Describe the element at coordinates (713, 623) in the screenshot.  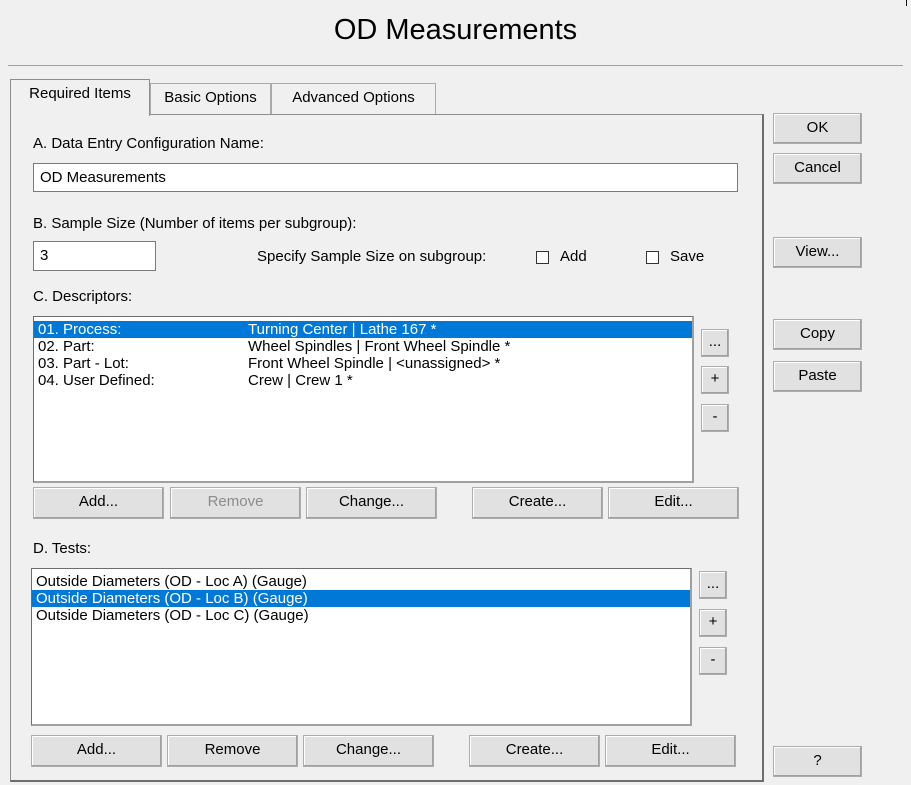
I see `tests-plus-button: +` at that location.